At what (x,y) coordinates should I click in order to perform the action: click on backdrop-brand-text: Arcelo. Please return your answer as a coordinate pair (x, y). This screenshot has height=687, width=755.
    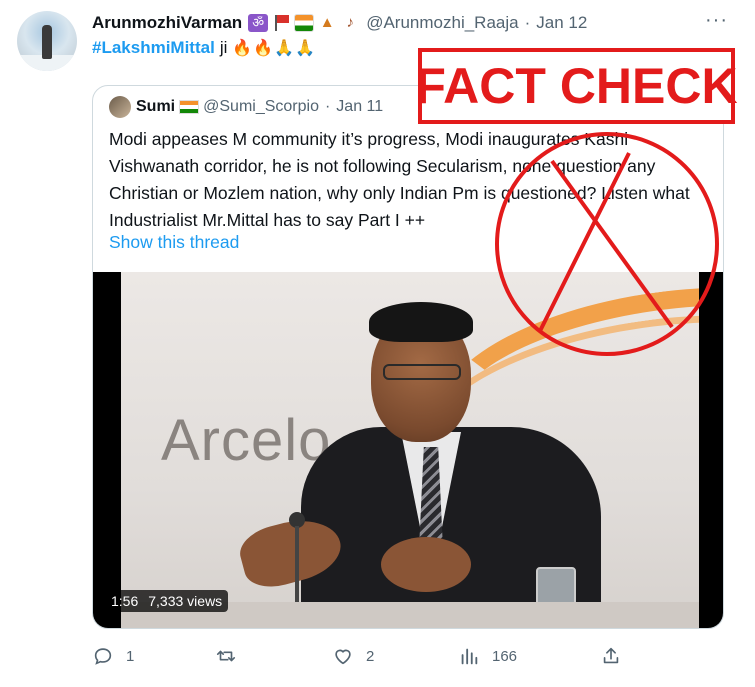
    Looking at the image, I should click on (246, 440).